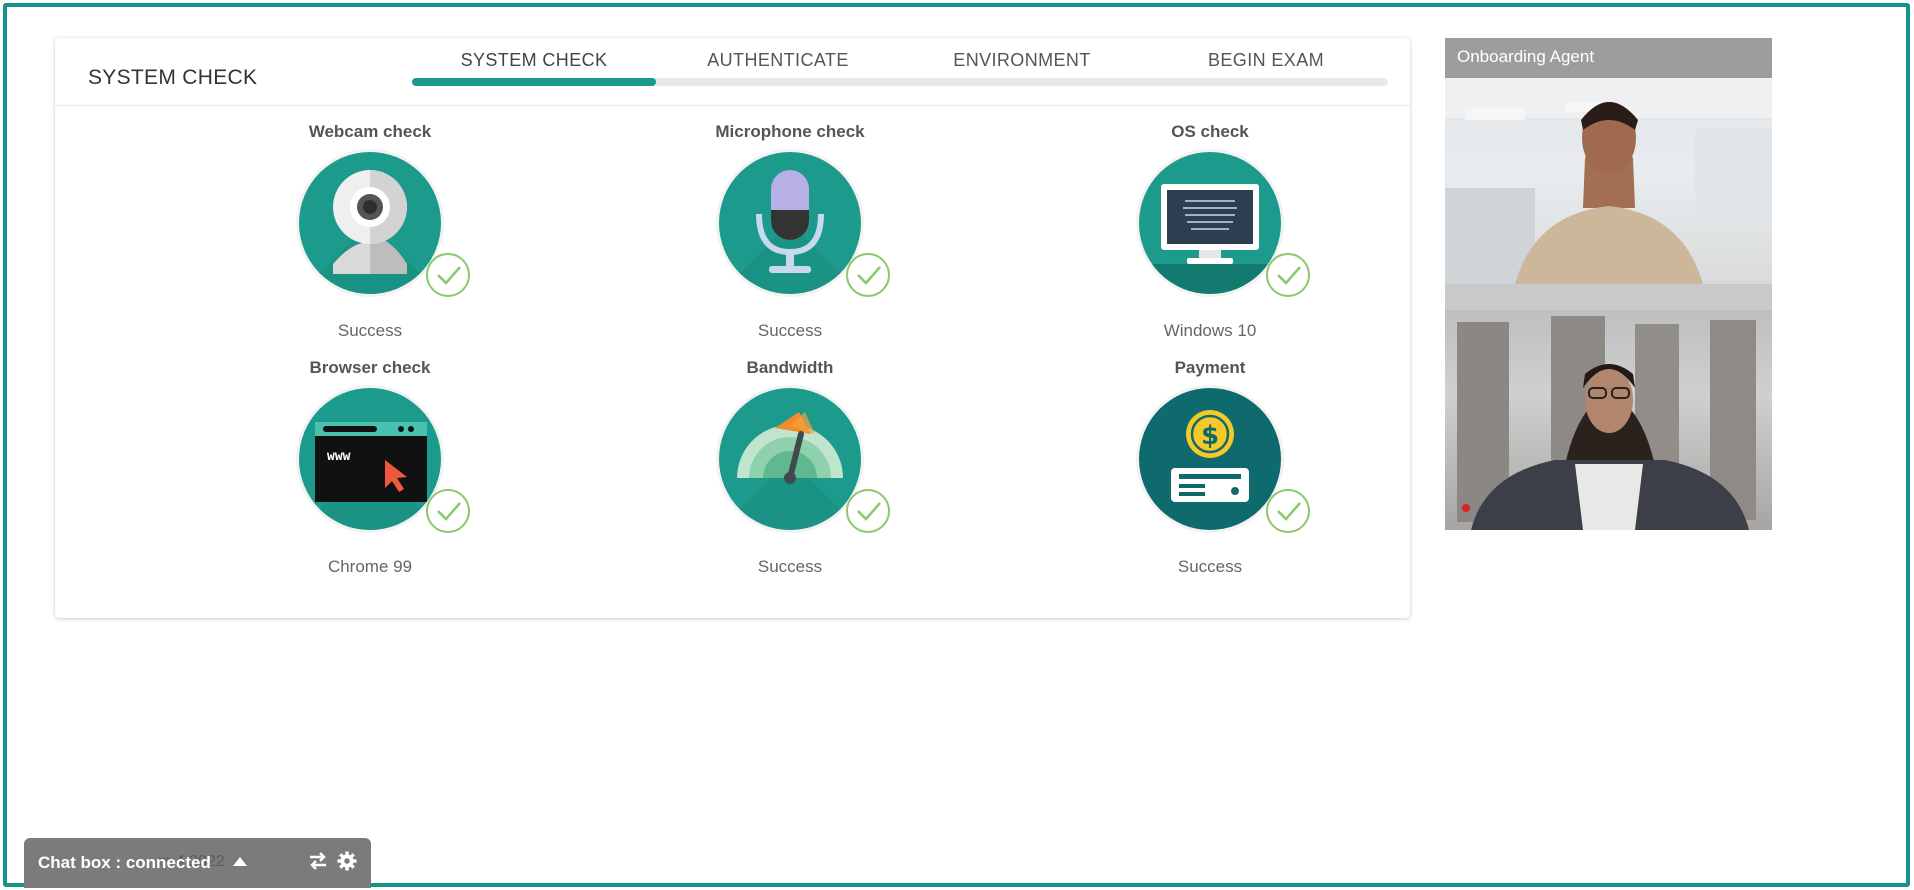  Describe the element at coordinates (534, 82) in the screenshot. I see `step-progress-fill` at that location.